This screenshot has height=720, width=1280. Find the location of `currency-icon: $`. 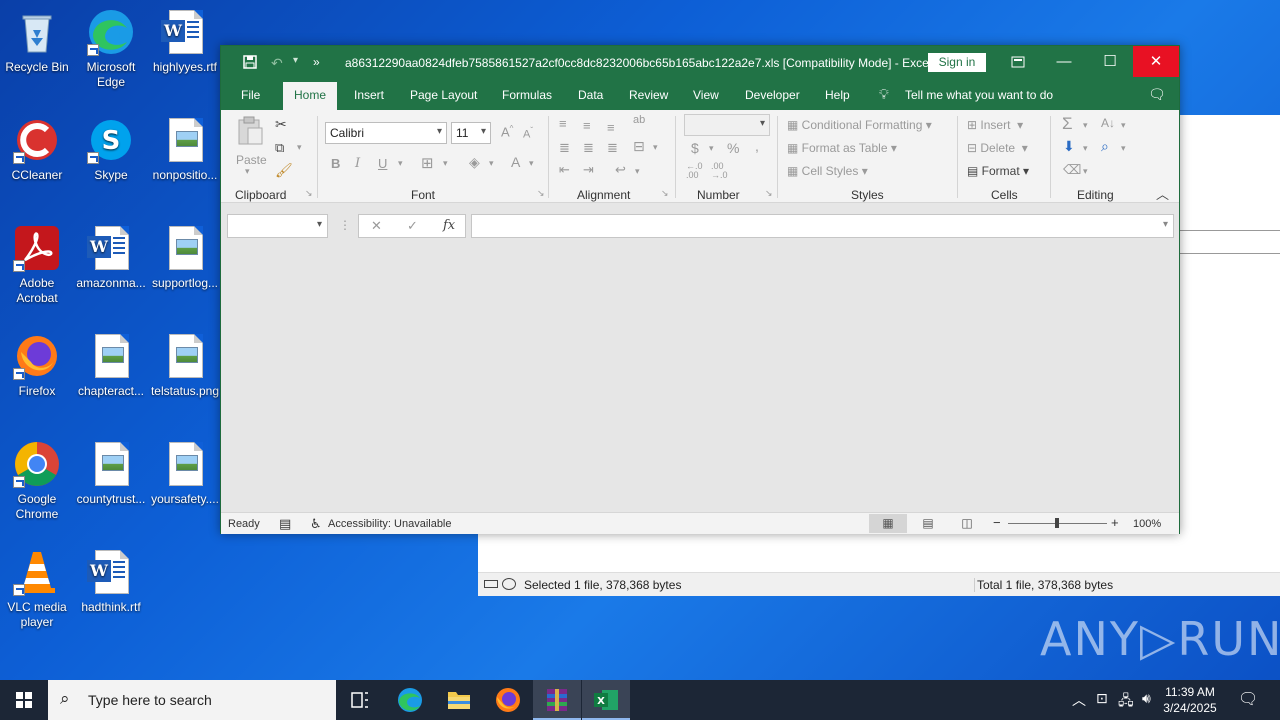

currency-icon: $ is located at coordinates (695, 148).